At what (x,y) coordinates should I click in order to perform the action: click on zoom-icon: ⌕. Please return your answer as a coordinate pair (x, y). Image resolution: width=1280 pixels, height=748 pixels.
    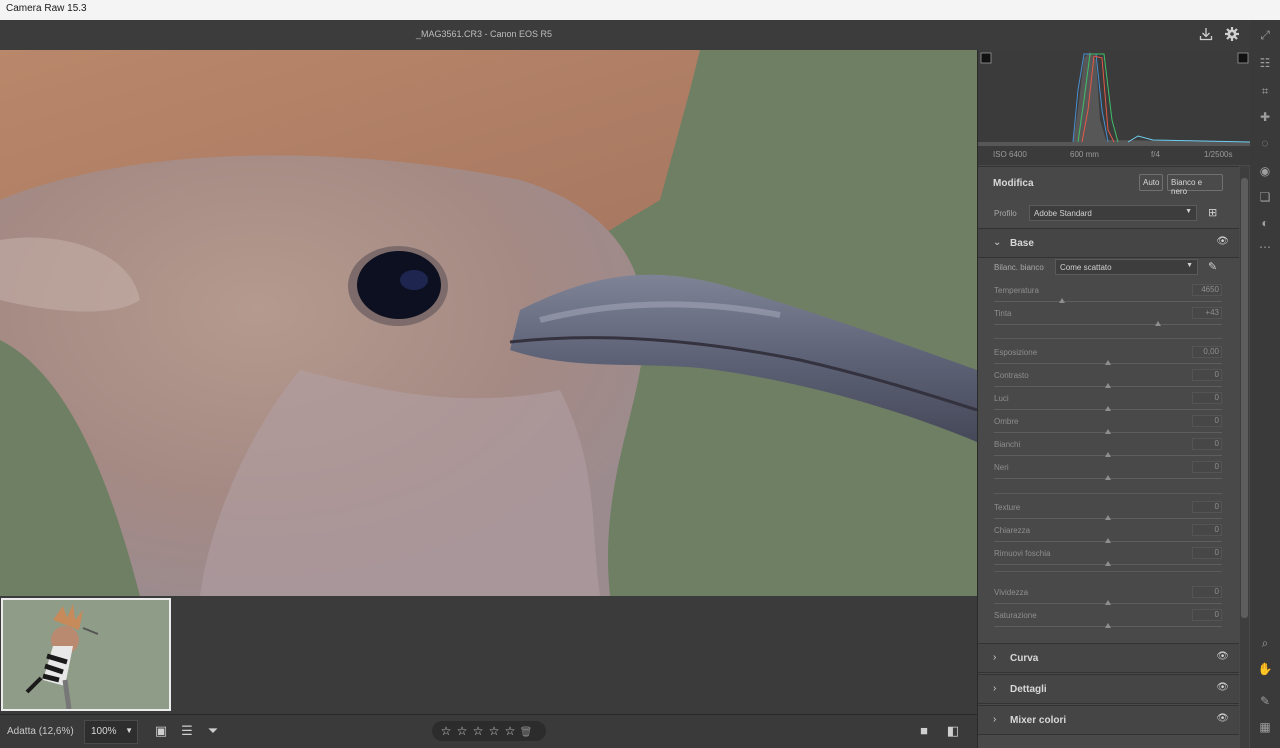
    Looking at the image, I should click on (1265, 643).